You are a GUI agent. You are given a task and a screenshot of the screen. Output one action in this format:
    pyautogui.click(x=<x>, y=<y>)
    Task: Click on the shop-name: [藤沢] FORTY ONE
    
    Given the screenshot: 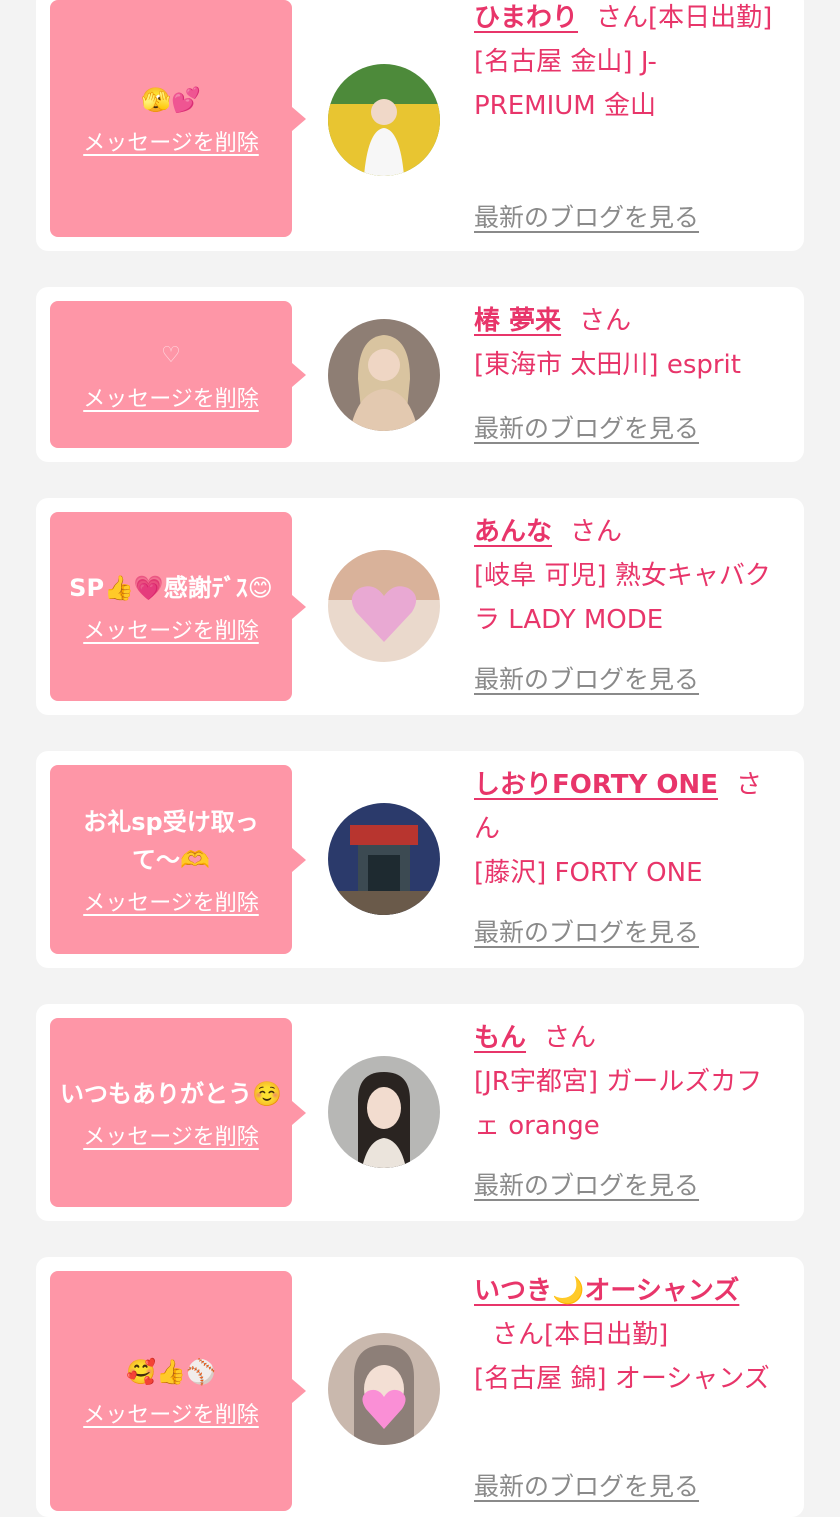 What is the action you would take?
    pyautogui.click(x=588, y=873)
    